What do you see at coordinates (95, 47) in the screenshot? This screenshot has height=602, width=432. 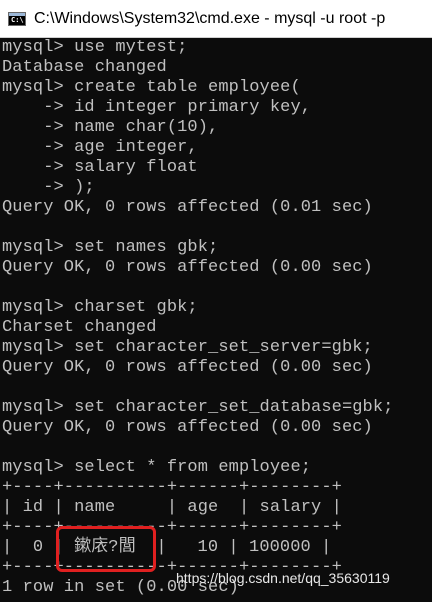 I see `console-line: mysql> use mytest;` at bounding box center [95, 47].